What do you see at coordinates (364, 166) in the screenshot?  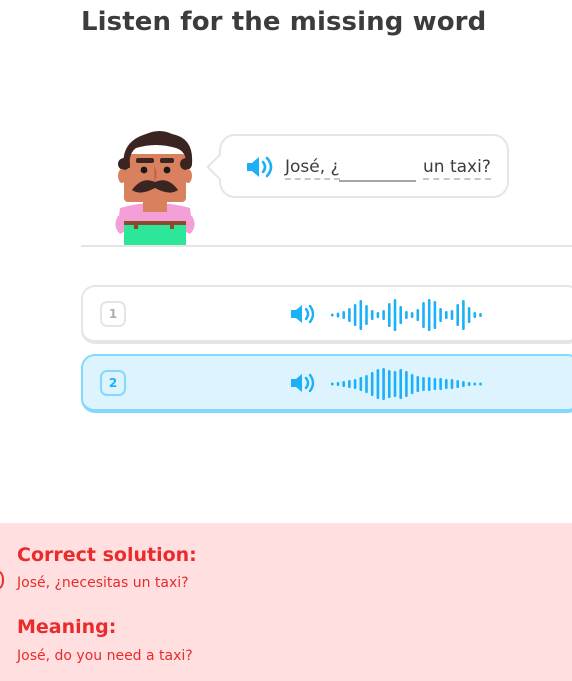 I see `prompt-bubble: José, ¿ un taxi?` at bounding box center [364, 166].